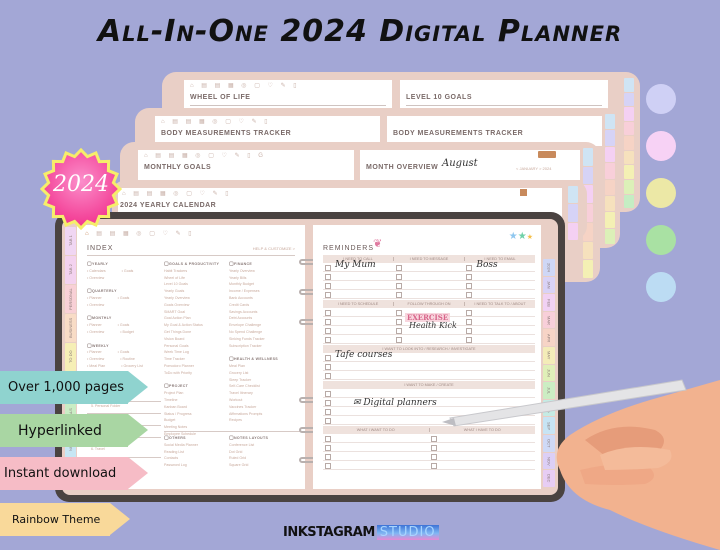  I want to click on index-link: Password Log, so click(196, 465).